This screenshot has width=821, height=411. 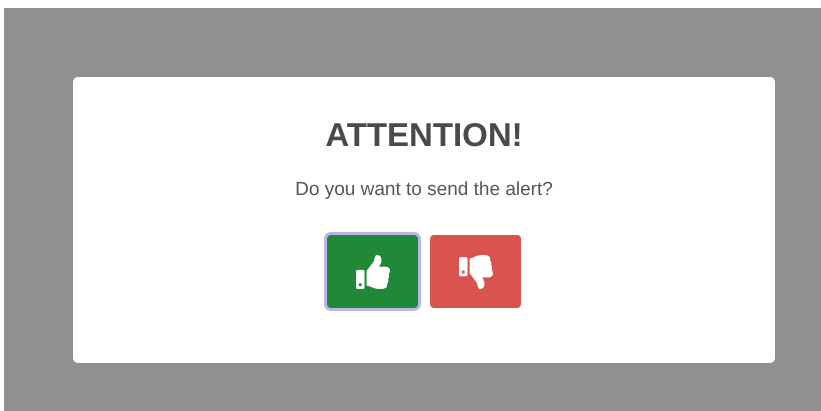 I want to click on dialog-title: ATTENTION!, so click(x=424, y=135).